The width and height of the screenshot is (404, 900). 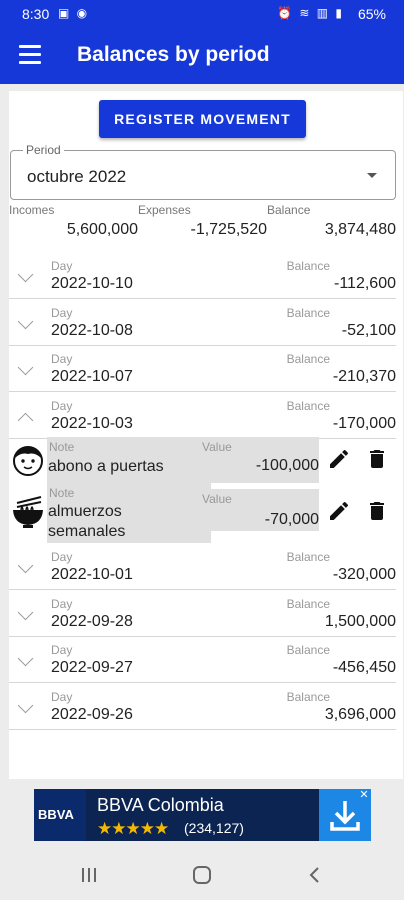 I want to click on day-row: Day 2022-10-10 Balance -112,600, so click(x=202, y=276).